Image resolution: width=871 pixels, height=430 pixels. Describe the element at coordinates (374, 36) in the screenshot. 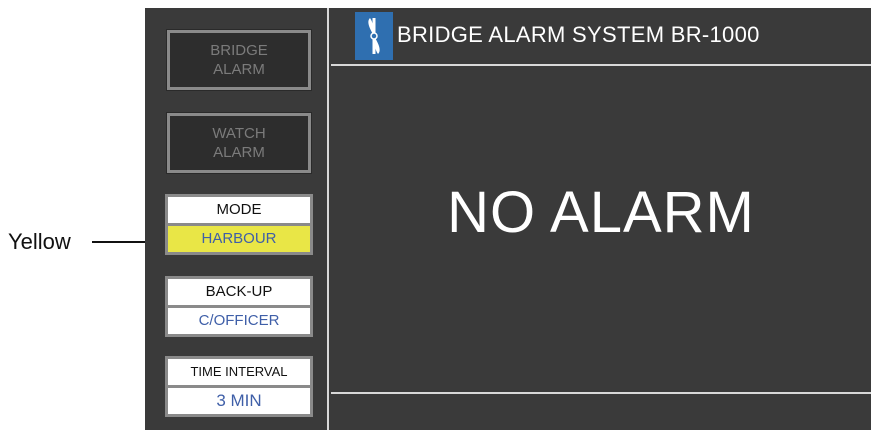

I see `propeller-logo-icon` at that location.